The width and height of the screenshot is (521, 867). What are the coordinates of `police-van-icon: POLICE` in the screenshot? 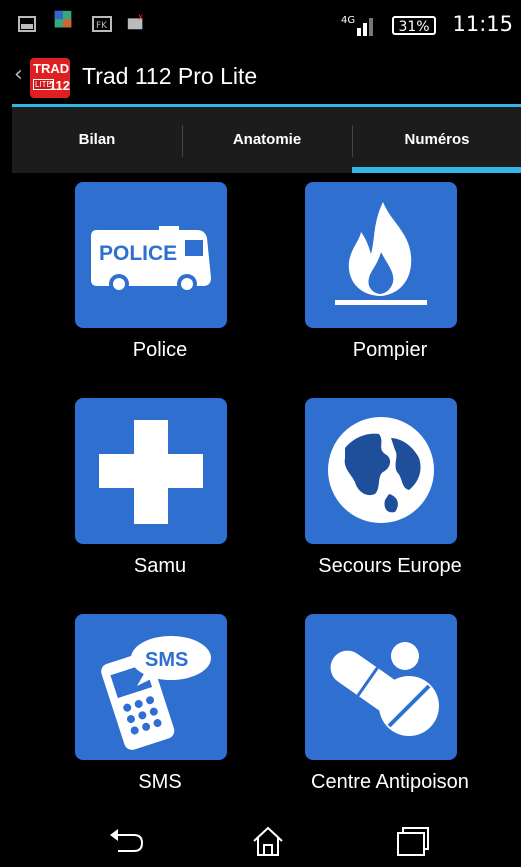 It's located at (151, 260).